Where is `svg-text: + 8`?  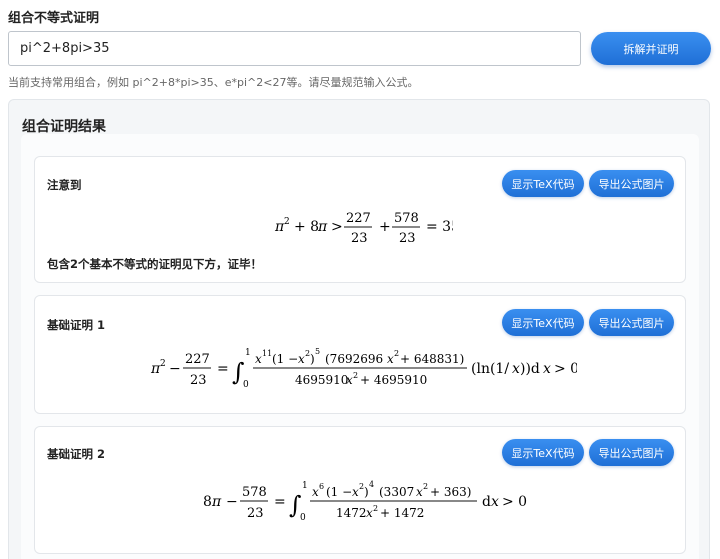 svg-text: + 8 is located at coordinates (306, 227).